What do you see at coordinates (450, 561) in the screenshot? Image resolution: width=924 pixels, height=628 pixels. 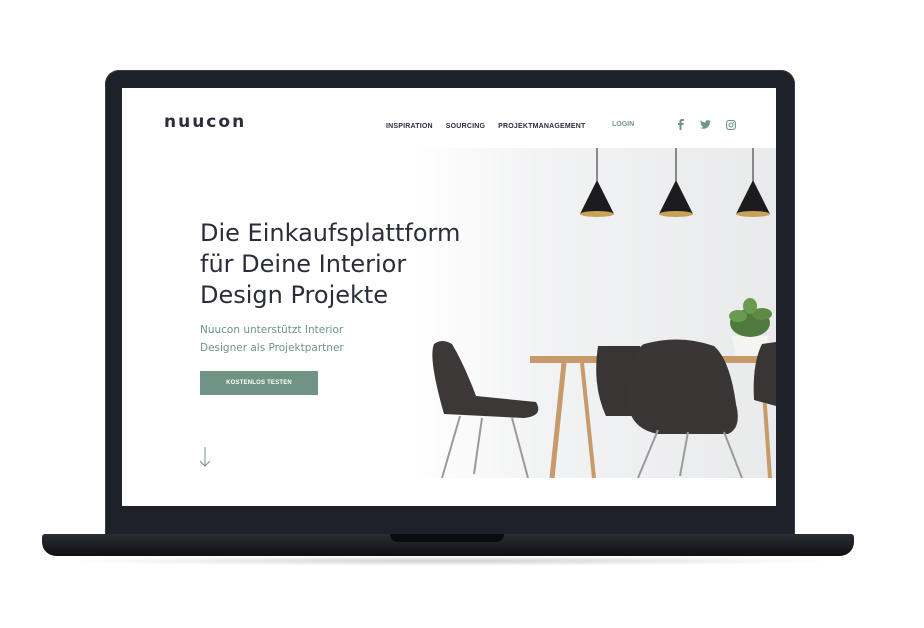 I see `laptop-shadow` at bounding box center [450, 561].